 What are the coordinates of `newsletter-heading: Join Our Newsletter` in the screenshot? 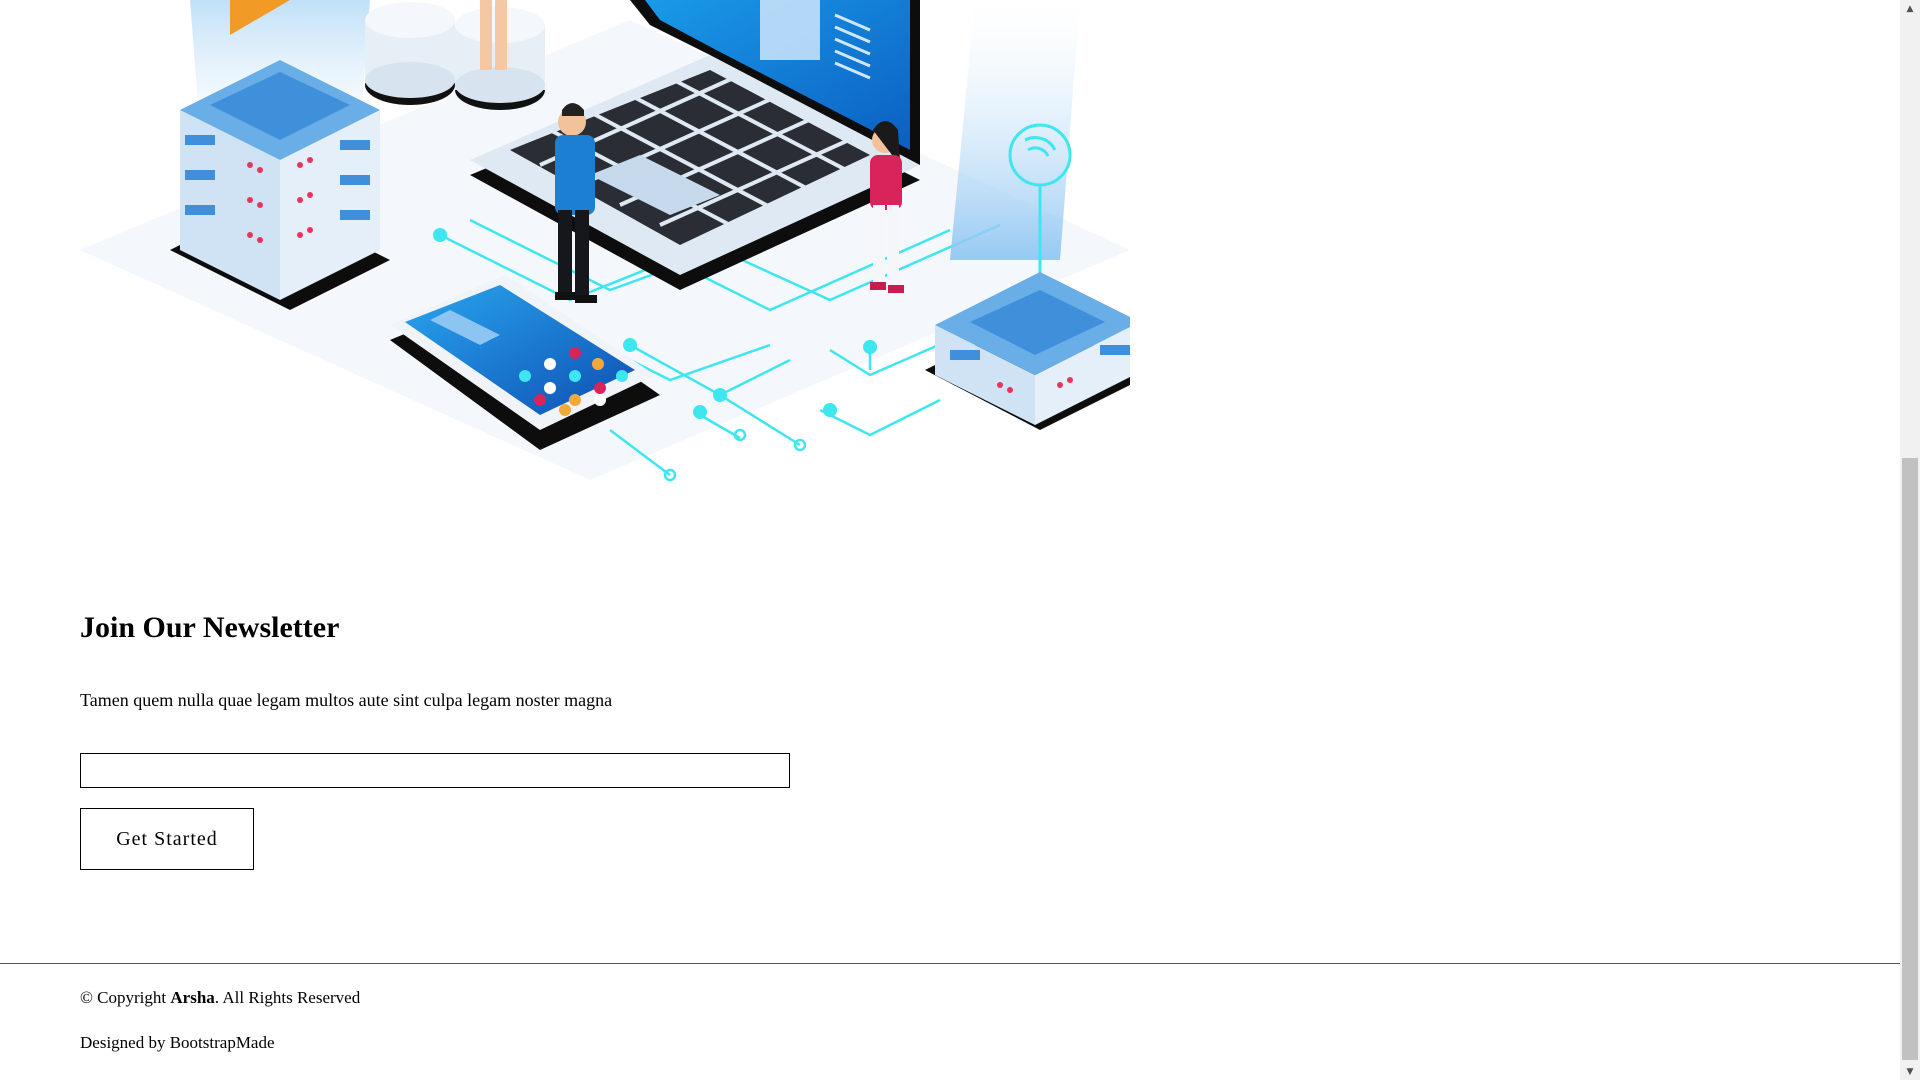 It's located at (210, 627).